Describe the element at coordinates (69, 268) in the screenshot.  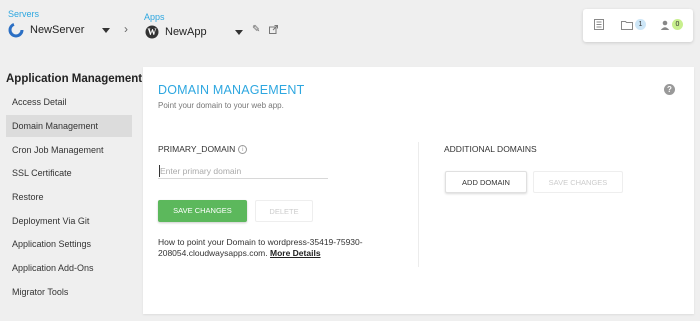
I see `sidebar-item-application-add-ons: Application Add-Ons` at that location.